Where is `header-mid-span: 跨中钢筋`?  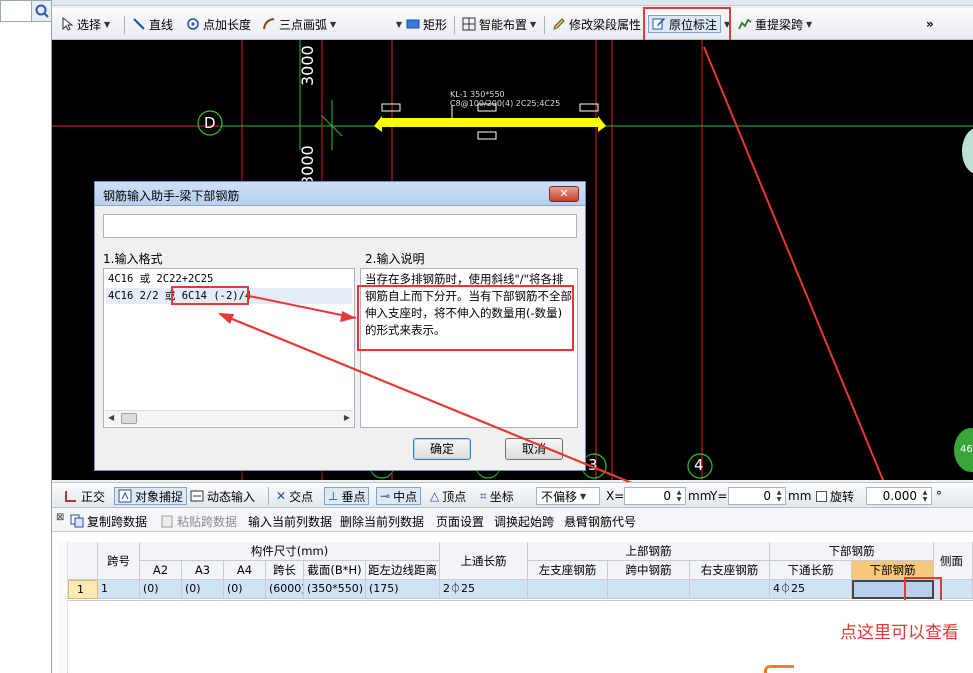 header-mid-span: 跨中钢筋 is located at coordinates (649, 570).